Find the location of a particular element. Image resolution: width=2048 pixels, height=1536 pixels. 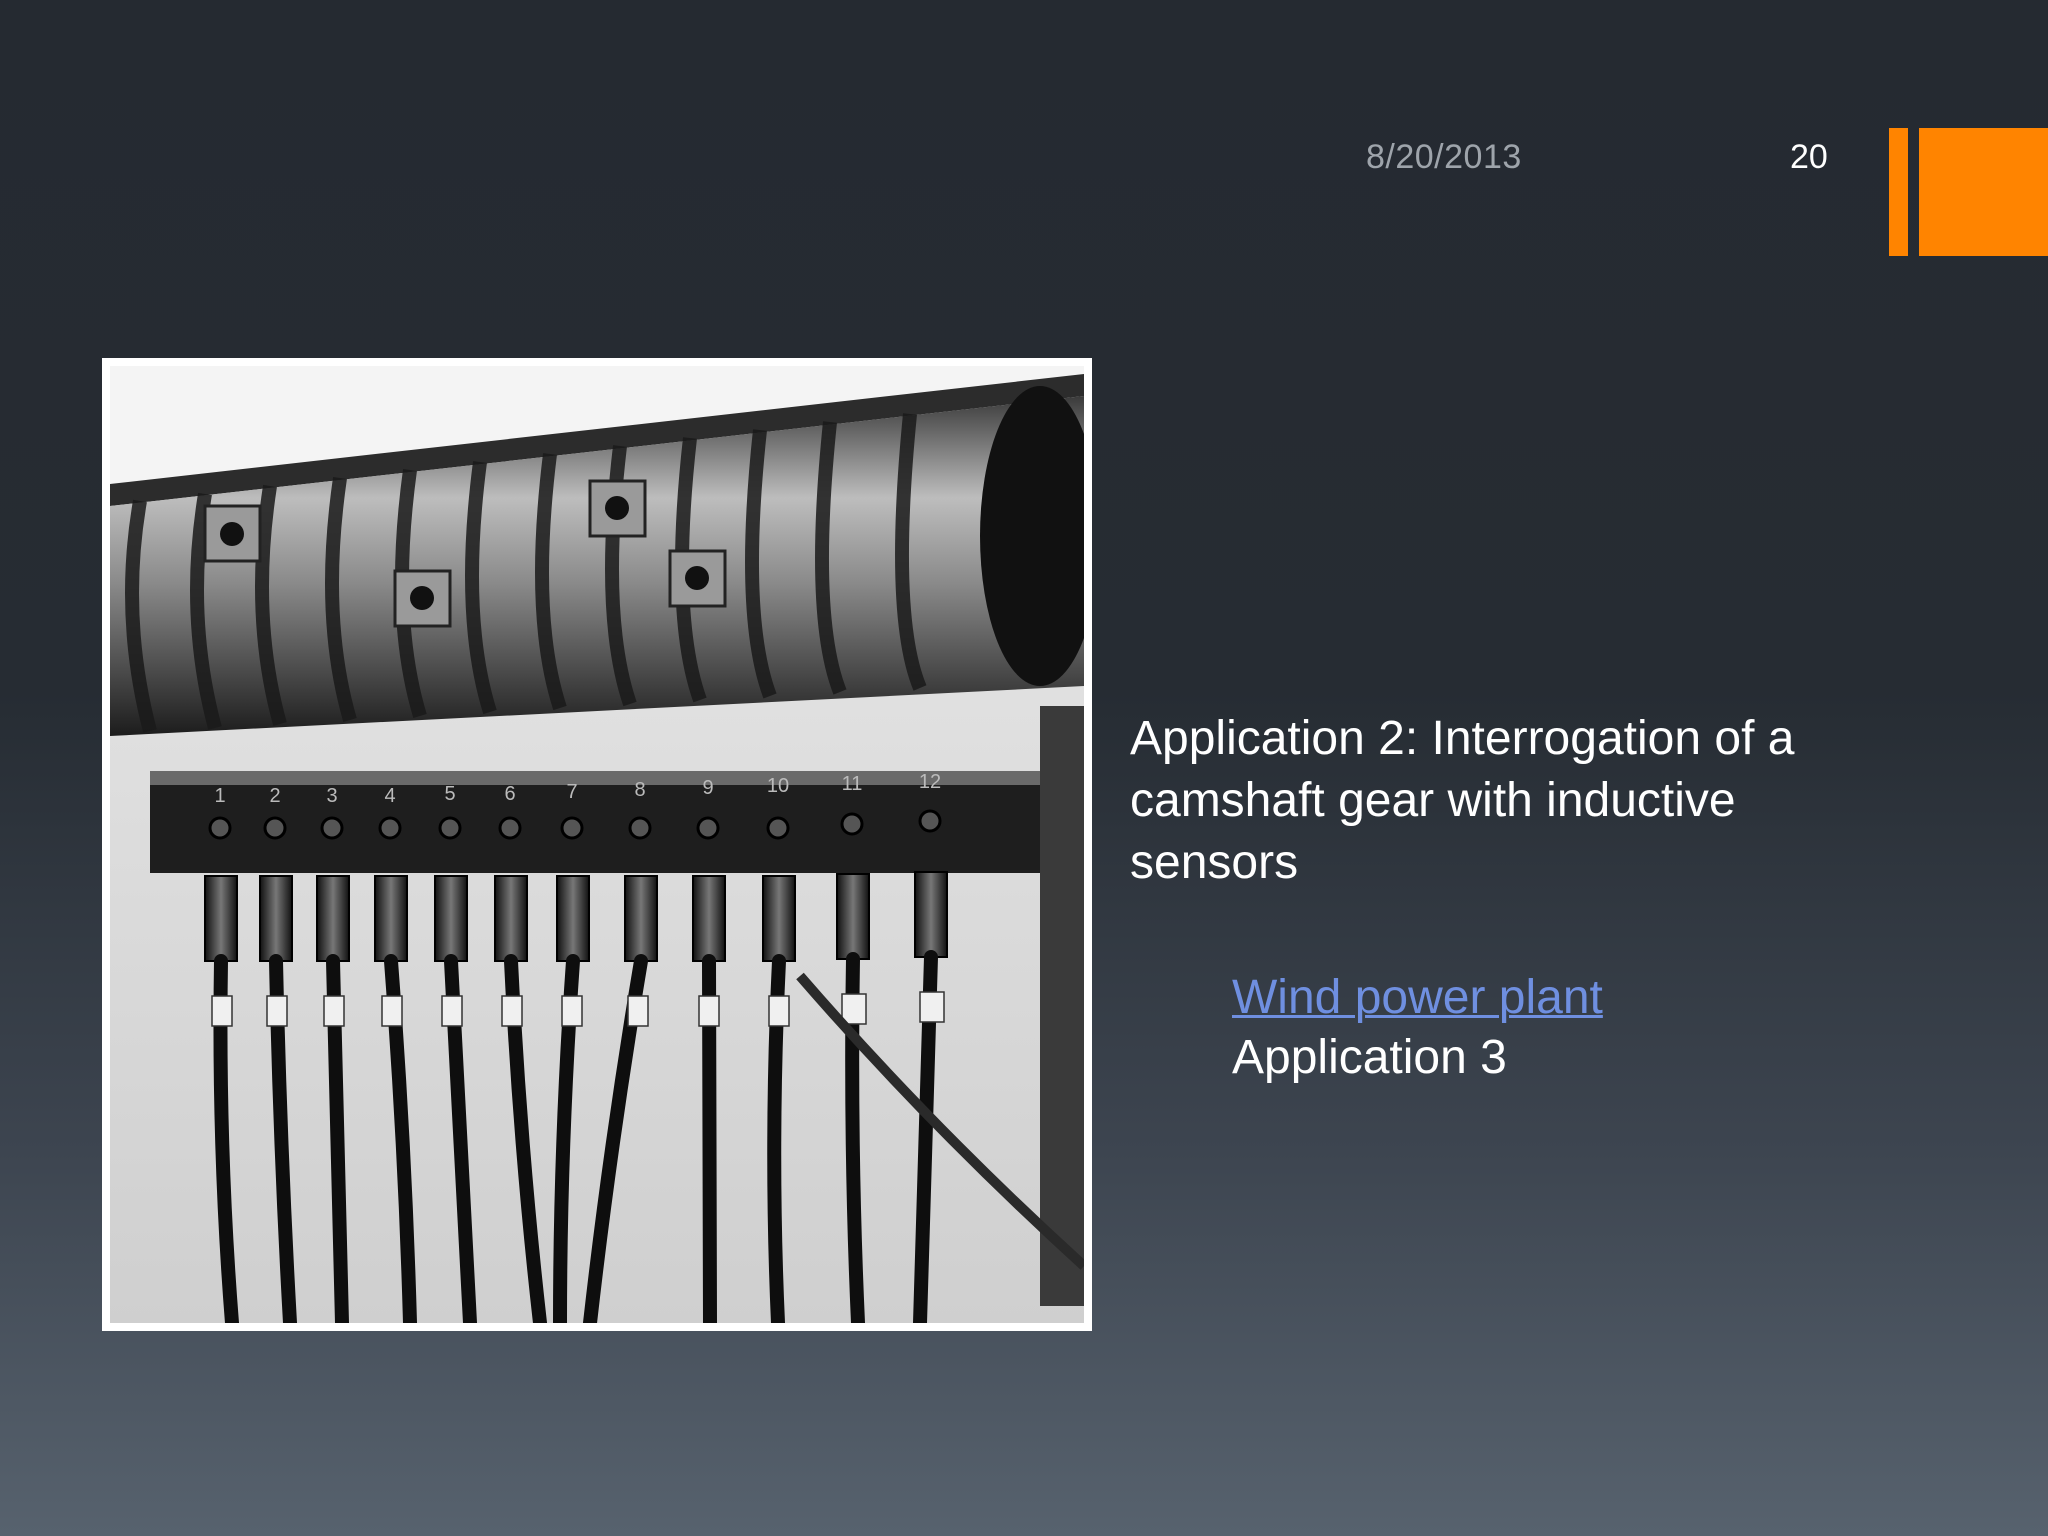

sensor-label: 6 is located at coordinates (509, 794).